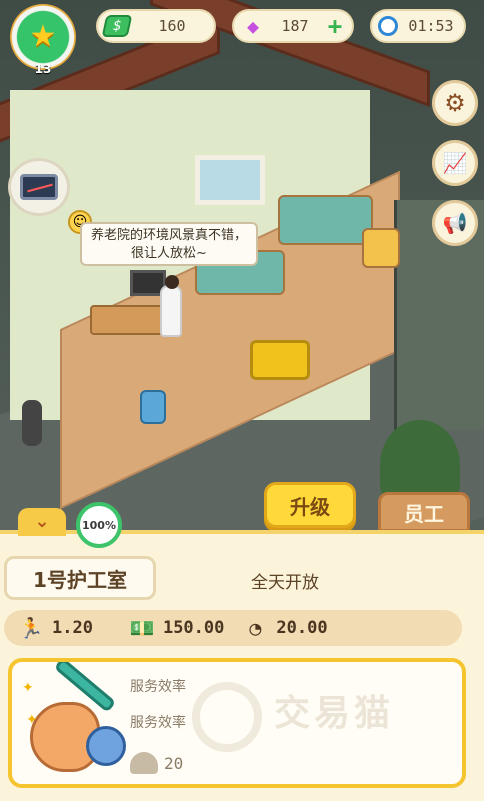  What do you see at coordinates (142, 628) in the screenshot?
I see `money-stack-icon: 💵` at bounding box center [142, 628].